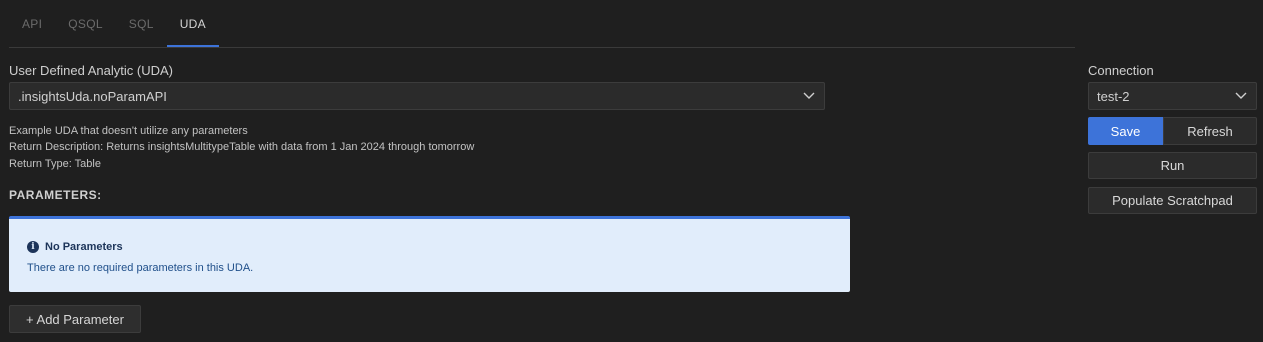 The height and width of the screenshot is (342, 1263). What do you see at coordinates (91, 70) in the screenshot?
I see `uda-field-label: User Defined Analytic (UDA)` at bounding box center [91, 70].